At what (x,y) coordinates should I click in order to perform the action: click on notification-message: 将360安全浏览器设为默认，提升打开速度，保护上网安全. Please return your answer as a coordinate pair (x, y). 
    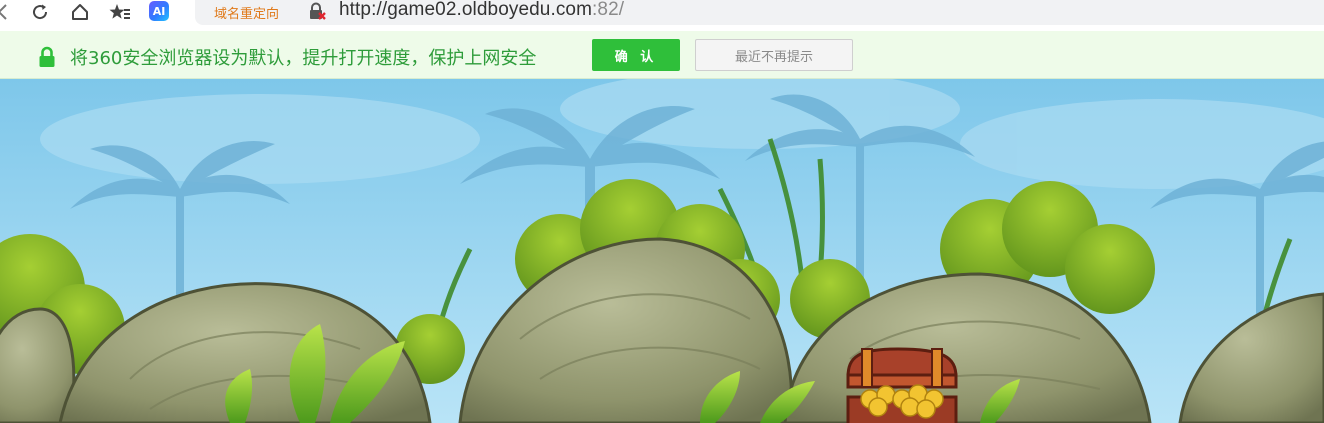
    Looking at the image, I should click on (303, 58).